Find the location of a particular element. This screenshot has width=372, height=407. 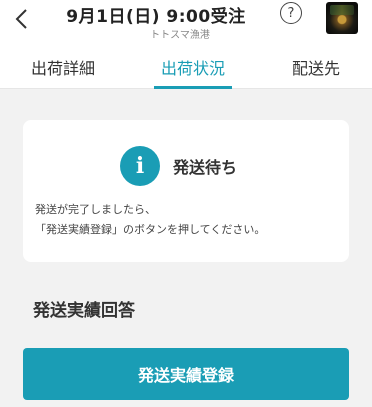

section-heading: 発送実績回答 is located at coordinates (84, 311).